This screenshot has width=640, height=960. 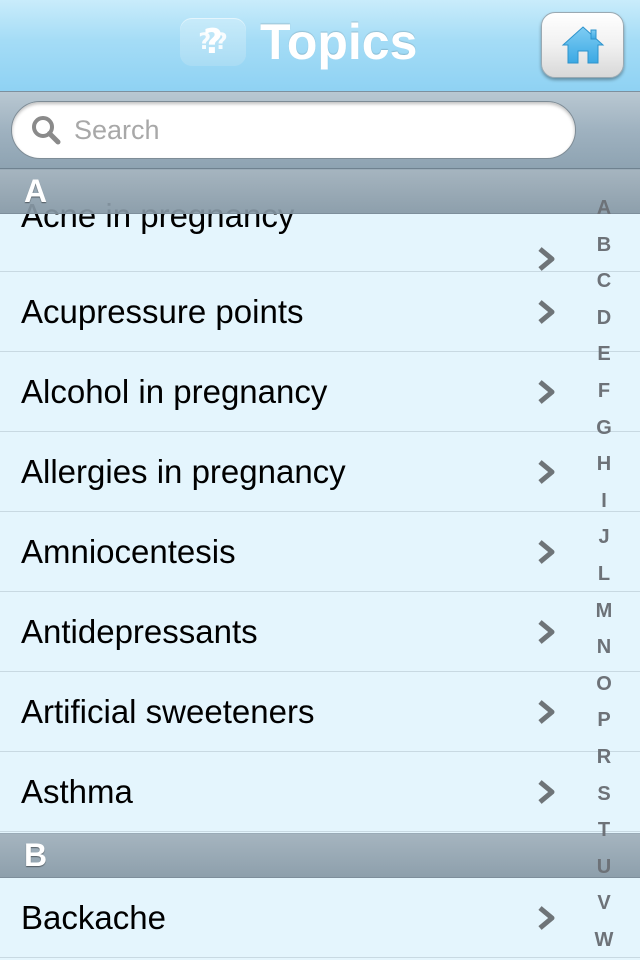 I want to click on index-letter: W, so click(x=604, y=940).